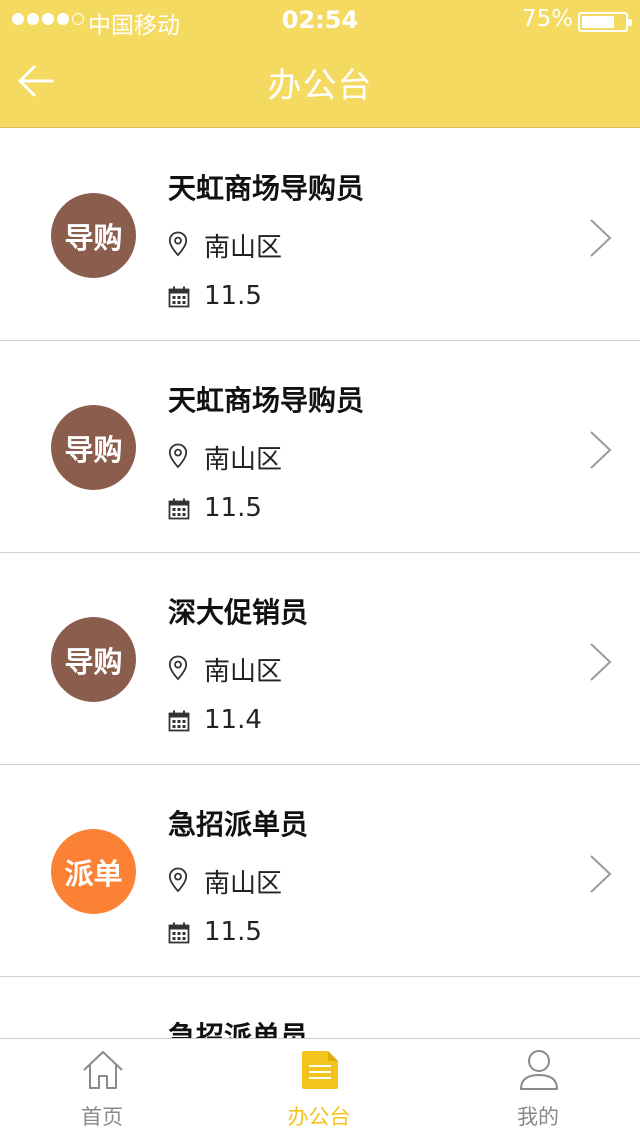  I want to click on user-icon, so click(539, 1070).